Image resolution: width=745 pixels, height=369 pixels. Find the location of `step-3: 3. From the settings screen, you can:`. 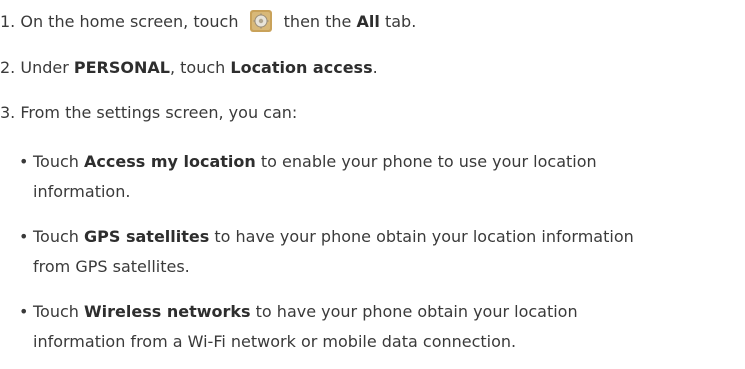

step-3: 3. From the settings screen, you can: is located at coordinates (148, 113).